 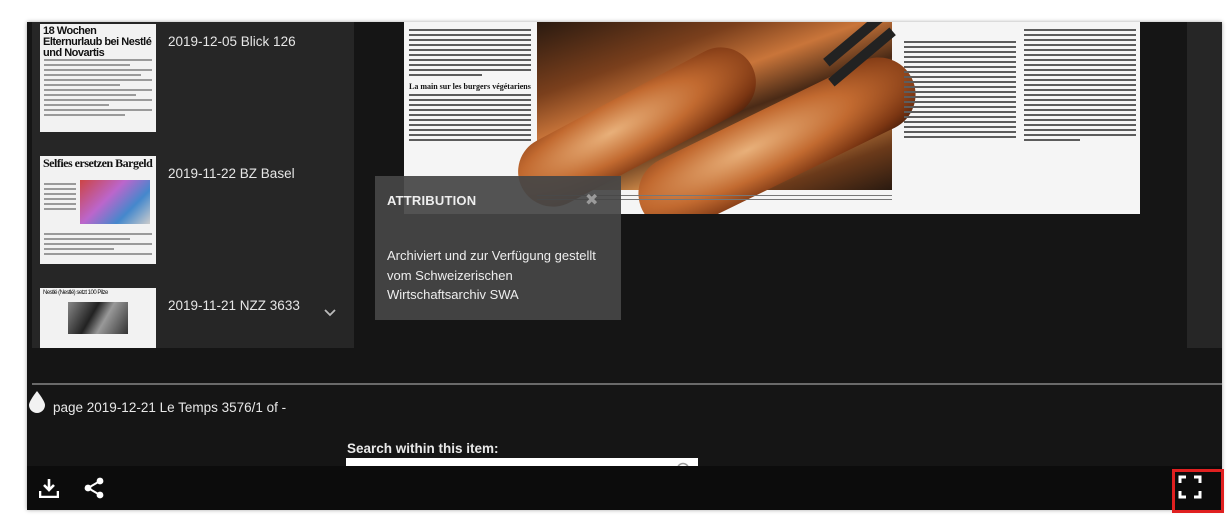 What do you see at coordinates (330, 313) in the screenshot?
I see `chevron-down-icon` at bounding box center [330, 313].